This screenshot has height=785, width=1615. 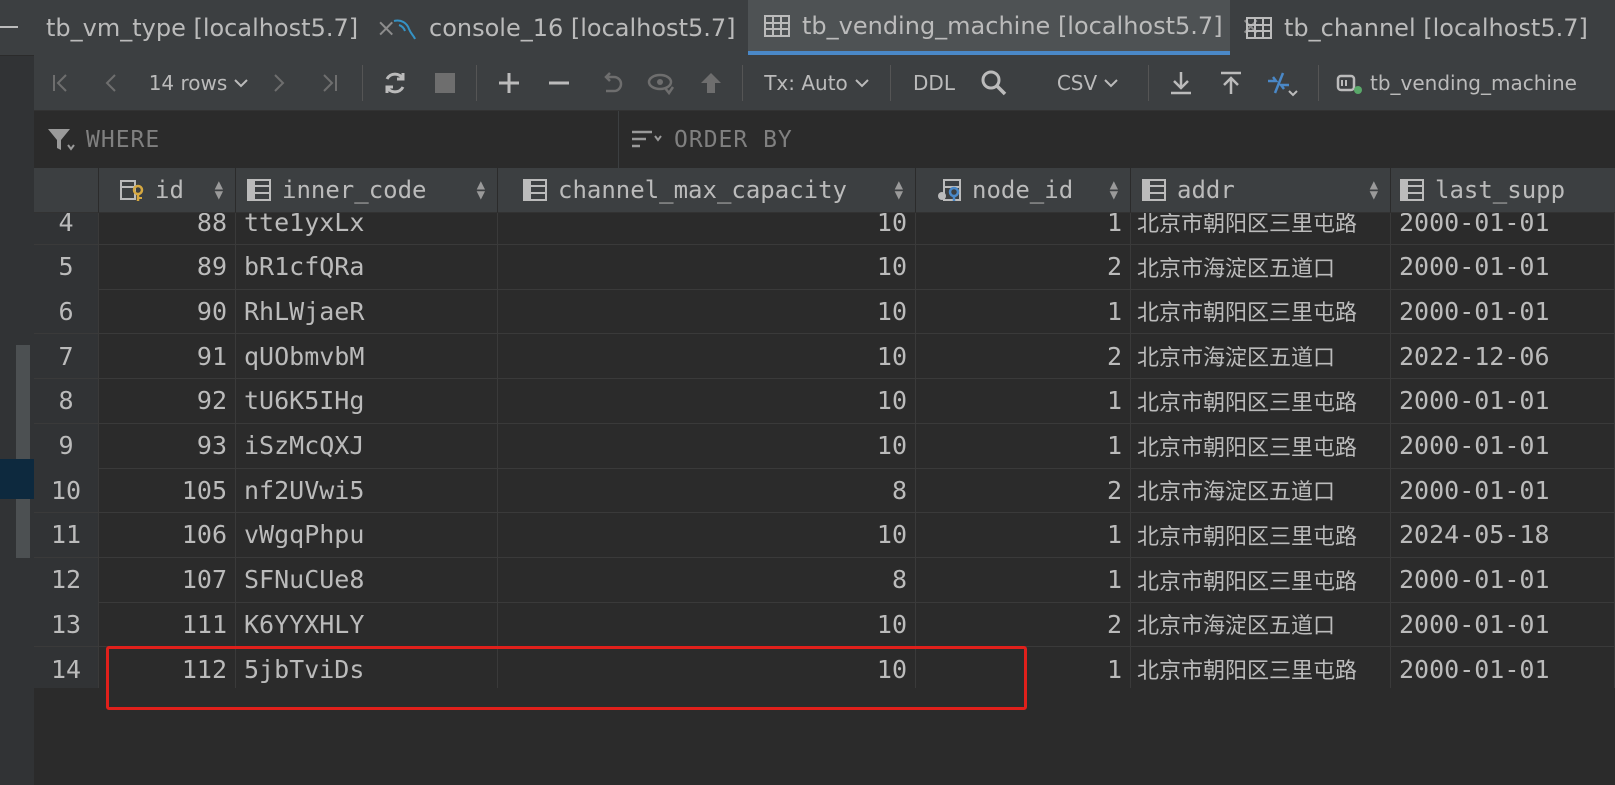 I want to click on id-cell: 90, so click(x=167, y=312).